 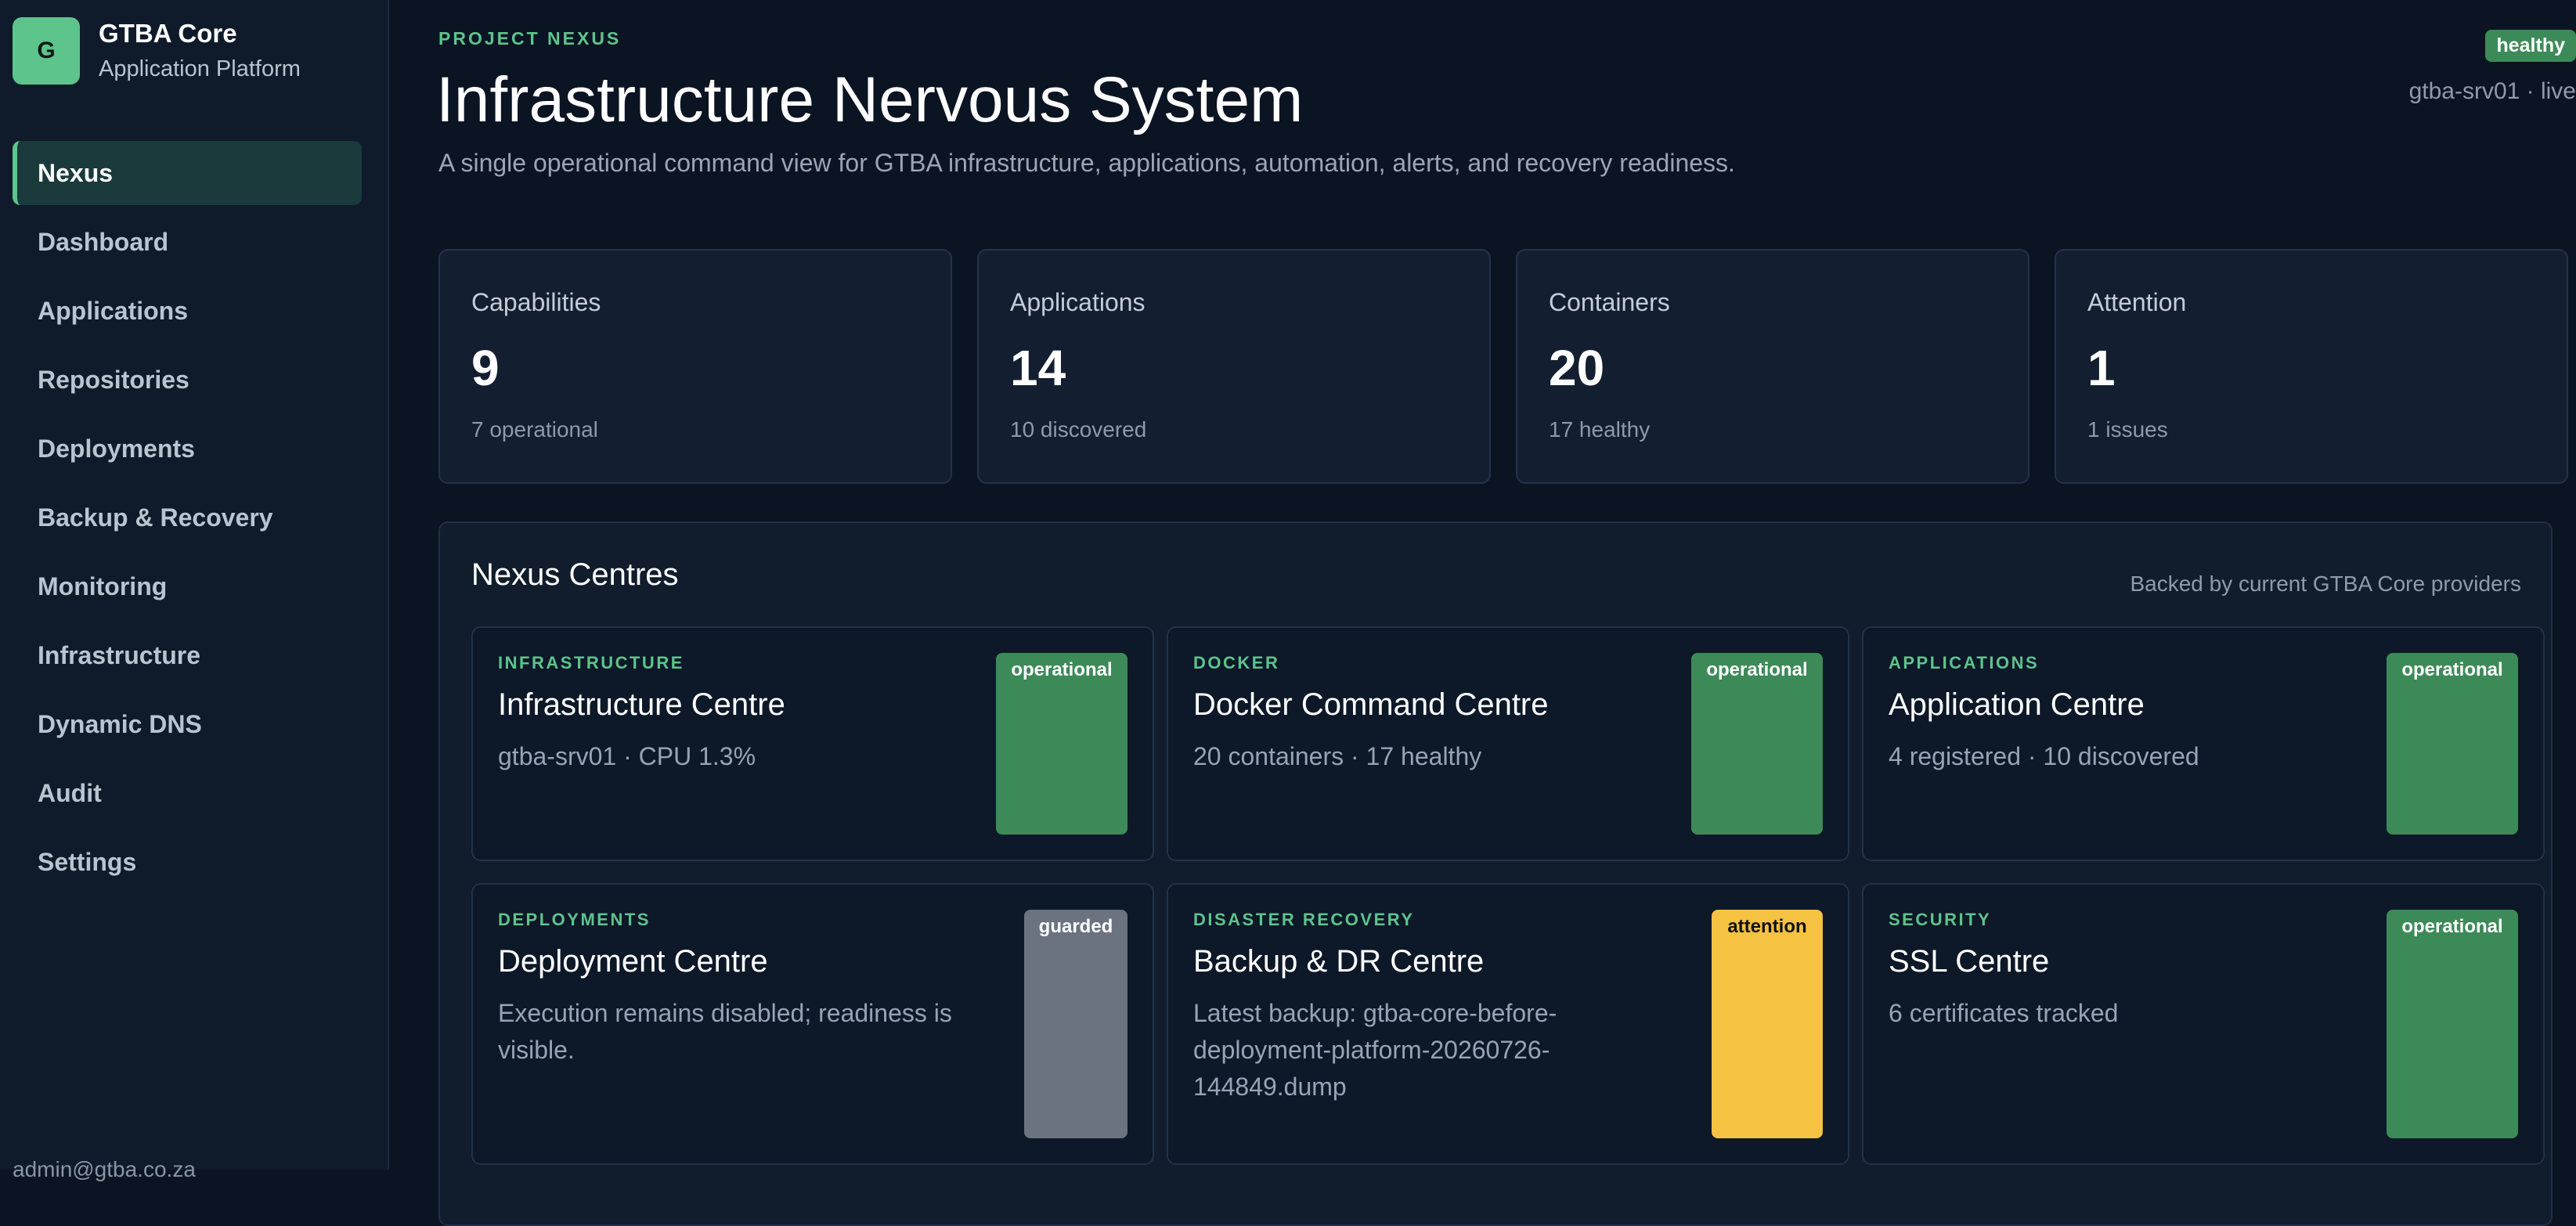 What do you see at coordinates (2325, 584) in the screenshot?
I see `centres-note: Backed by current GTBA Core providers` at bounding box center [2325, 584].